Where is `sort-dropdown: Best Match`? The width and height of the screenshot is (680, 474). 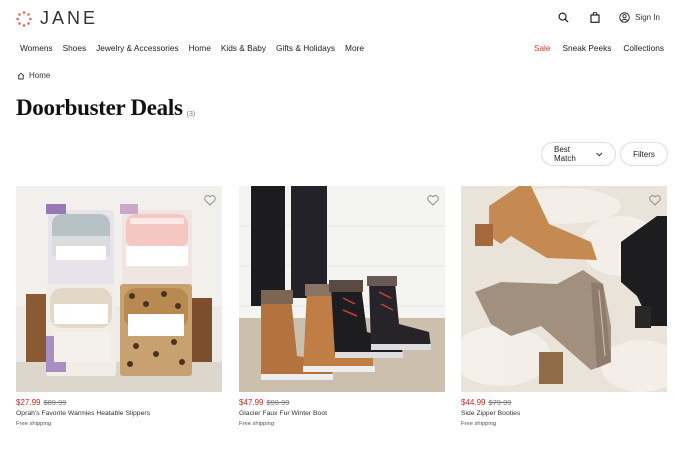 sort-dropdown: Best Match is located at coordinates (578, 154).